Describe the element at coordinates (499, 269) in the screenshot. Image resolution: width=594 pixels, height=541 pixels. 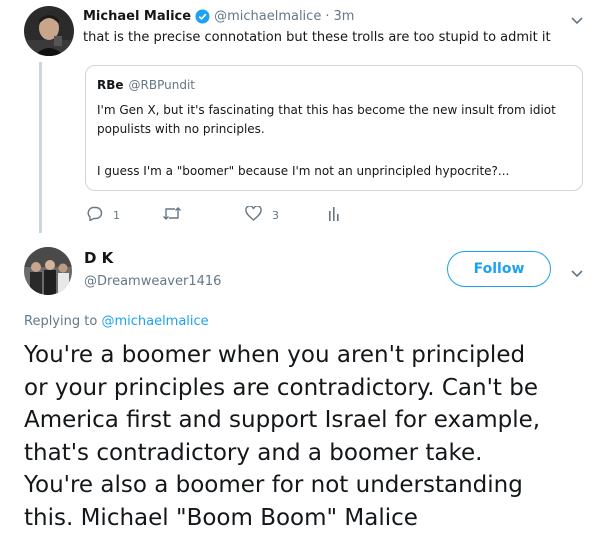
I see `follow-button: Follow` at that location.